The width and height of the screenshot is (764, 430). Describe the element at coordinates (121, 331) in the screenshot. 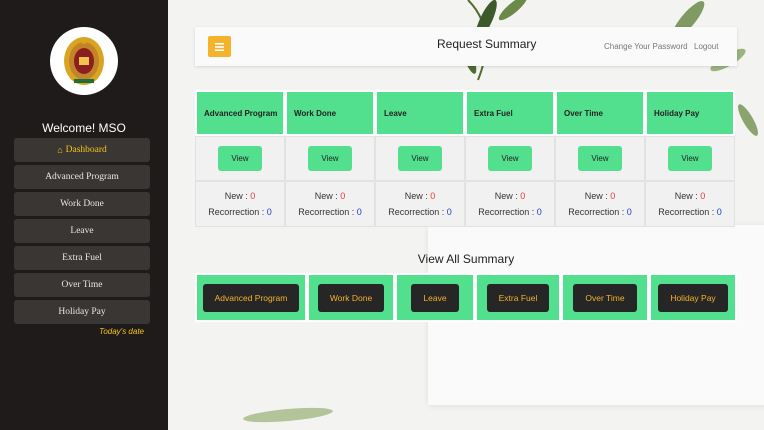

I see `today-date: Today's date` at that location.